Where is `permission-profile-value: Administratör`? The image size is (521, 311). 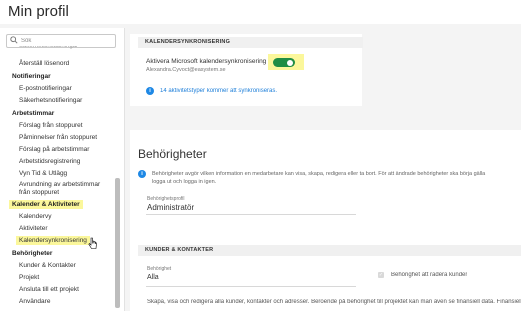 permission-profile-value: Administratör is located at coordinates (170, 207).